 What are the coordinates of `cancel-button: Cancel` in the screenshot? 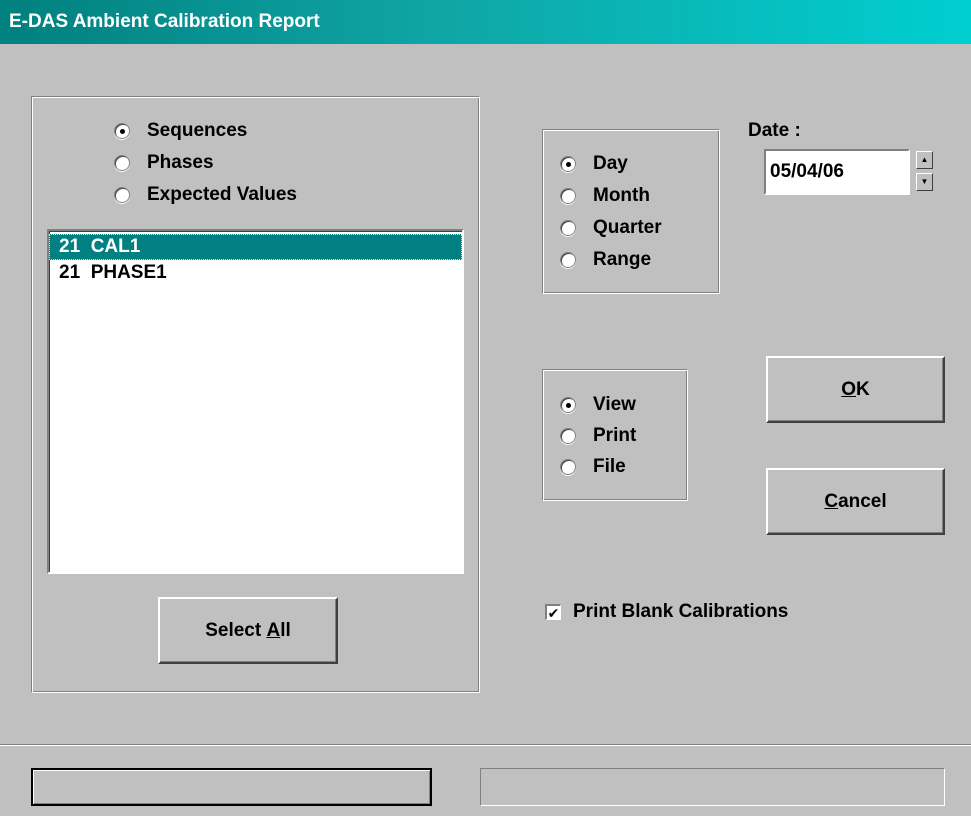 It's located at (855, 501).